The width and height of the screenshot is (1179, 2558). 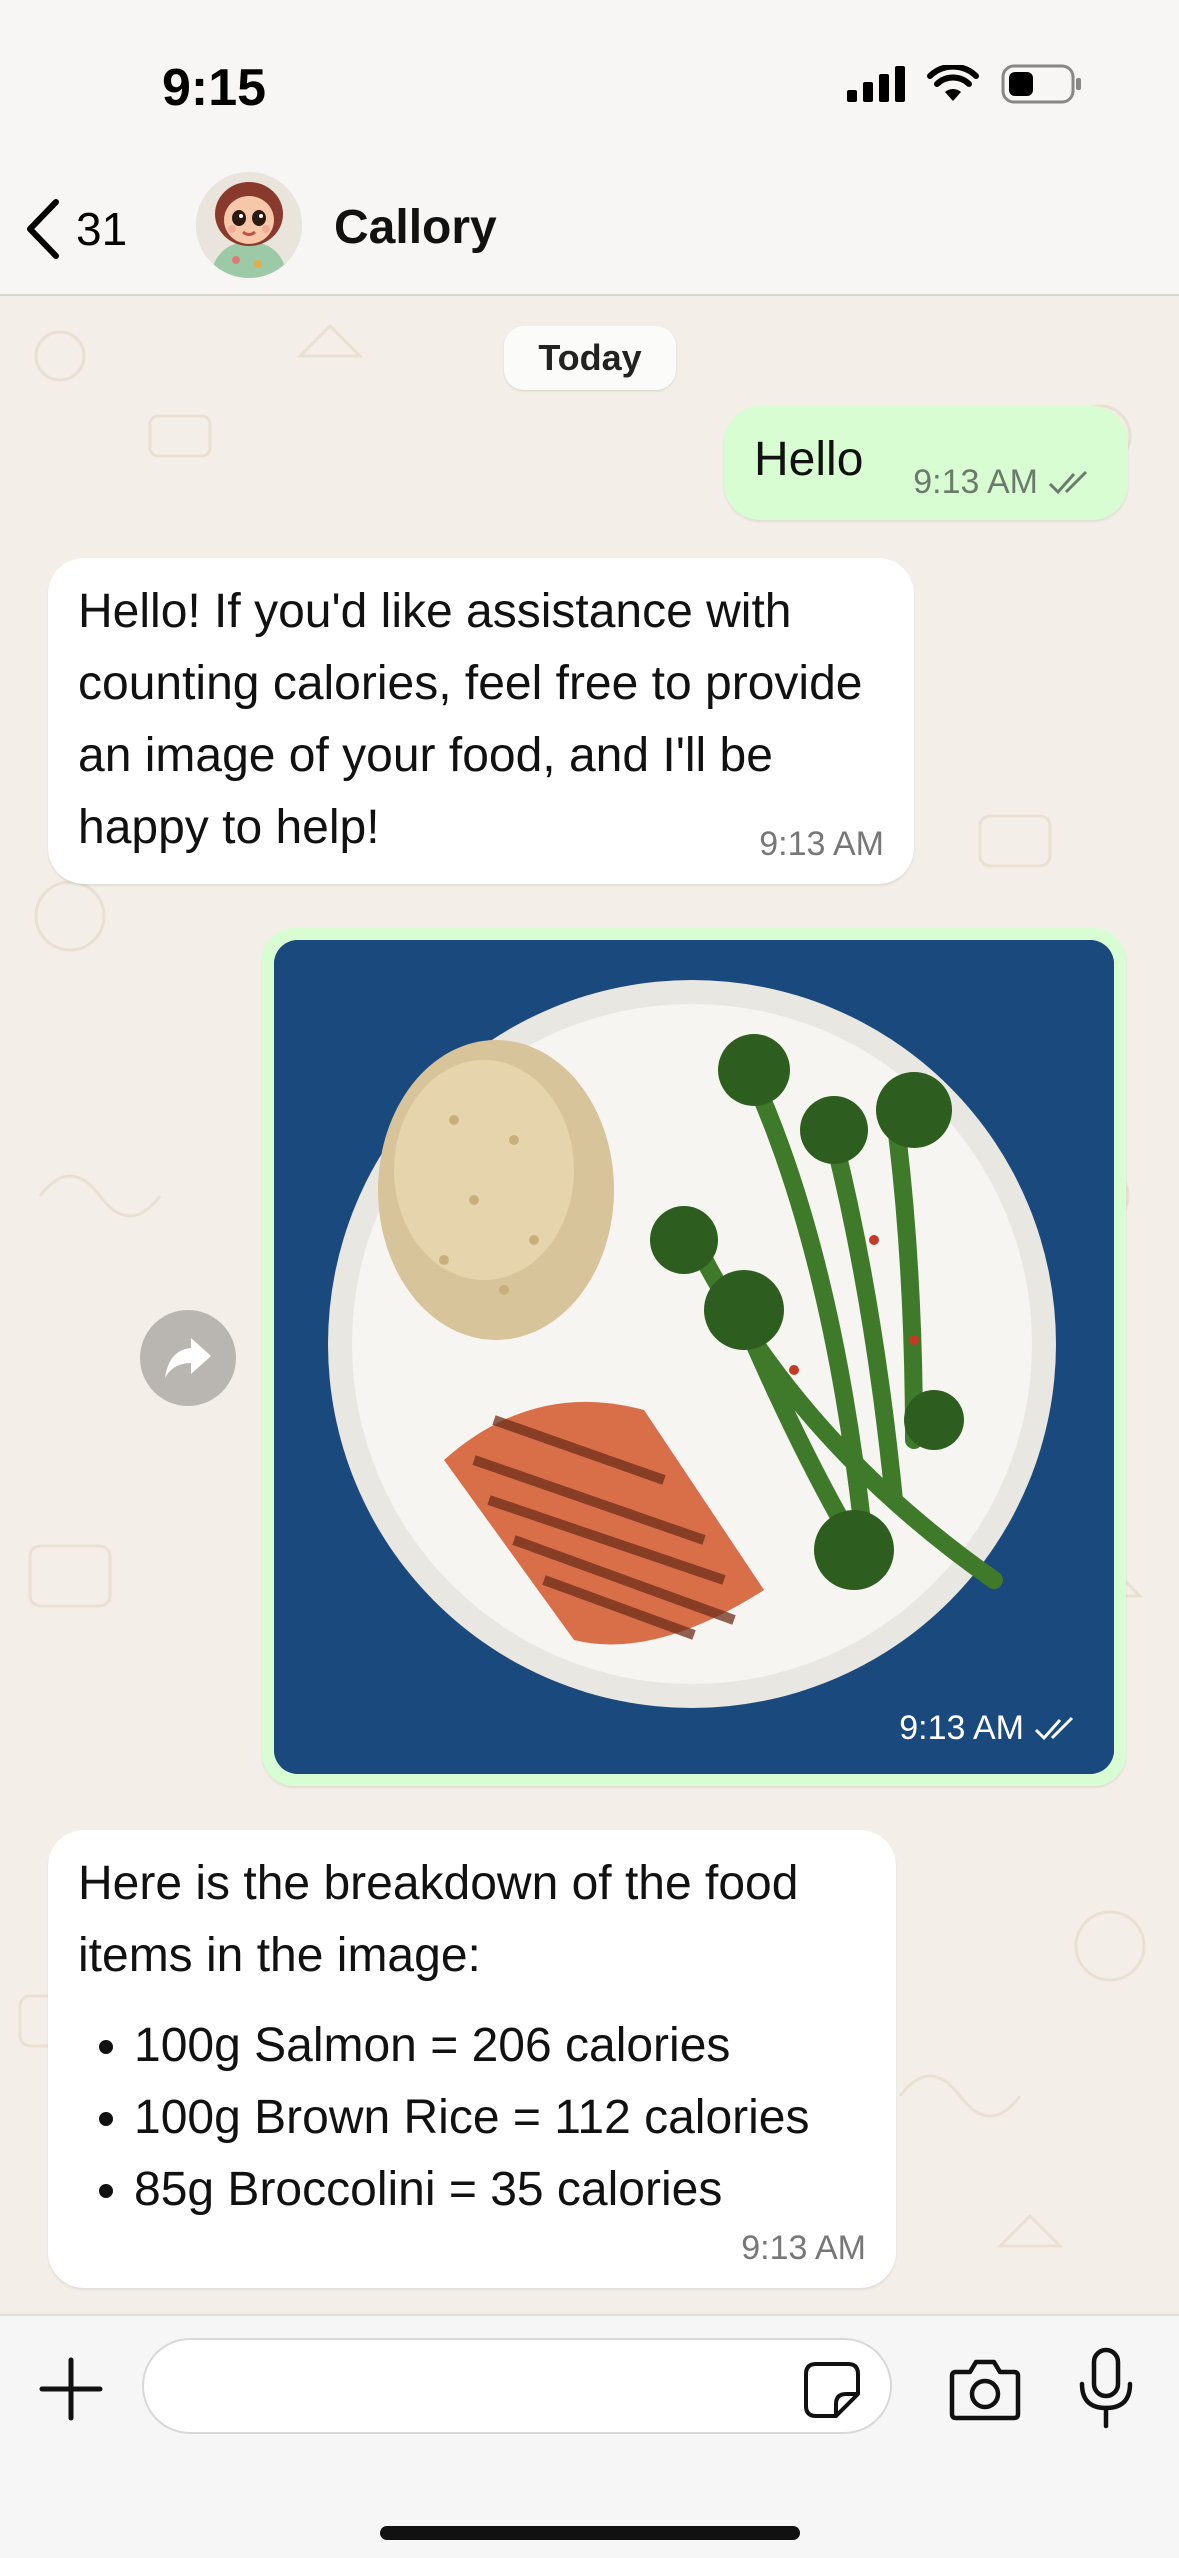 What do you see at coordinates (1106, 2388) in the screenshot?
I see `microphone-icon` at bounding box center [1106, 2388].